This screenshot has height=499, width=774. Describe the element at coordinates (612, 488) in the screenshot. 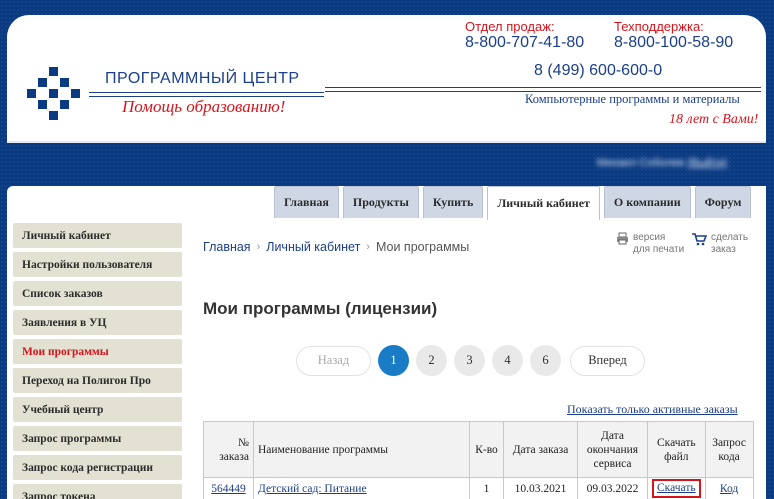

I see `end-date-cell: 09.03.2022` at that location.